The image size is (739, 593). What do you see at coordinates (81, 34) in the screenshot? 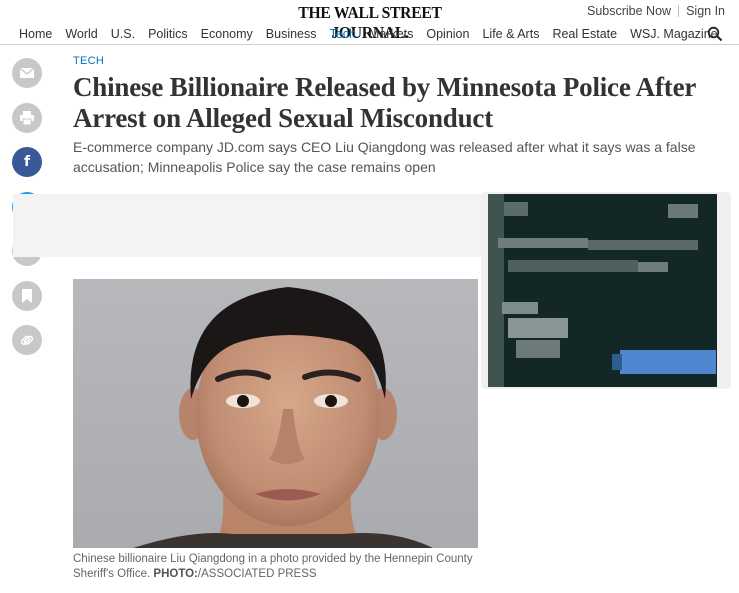
I see `nav-item-world: World` at bounding box center [81, 34].